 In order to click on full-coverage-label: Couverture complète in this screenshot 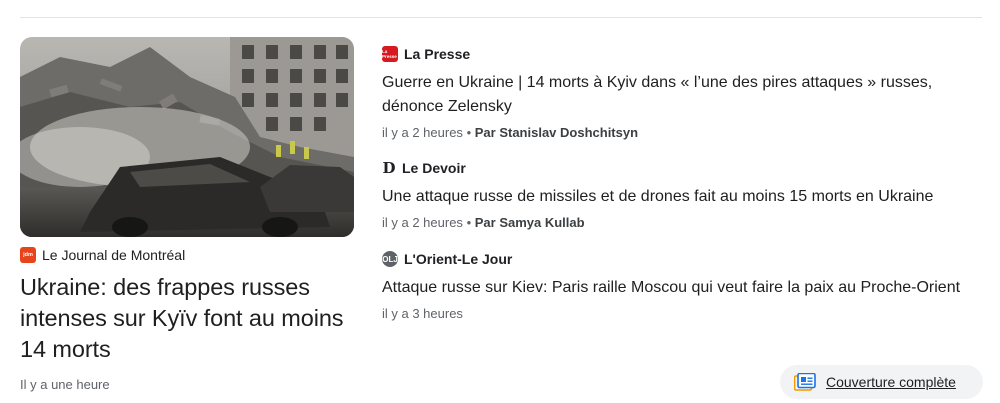, I will do `click(891, 382)`.